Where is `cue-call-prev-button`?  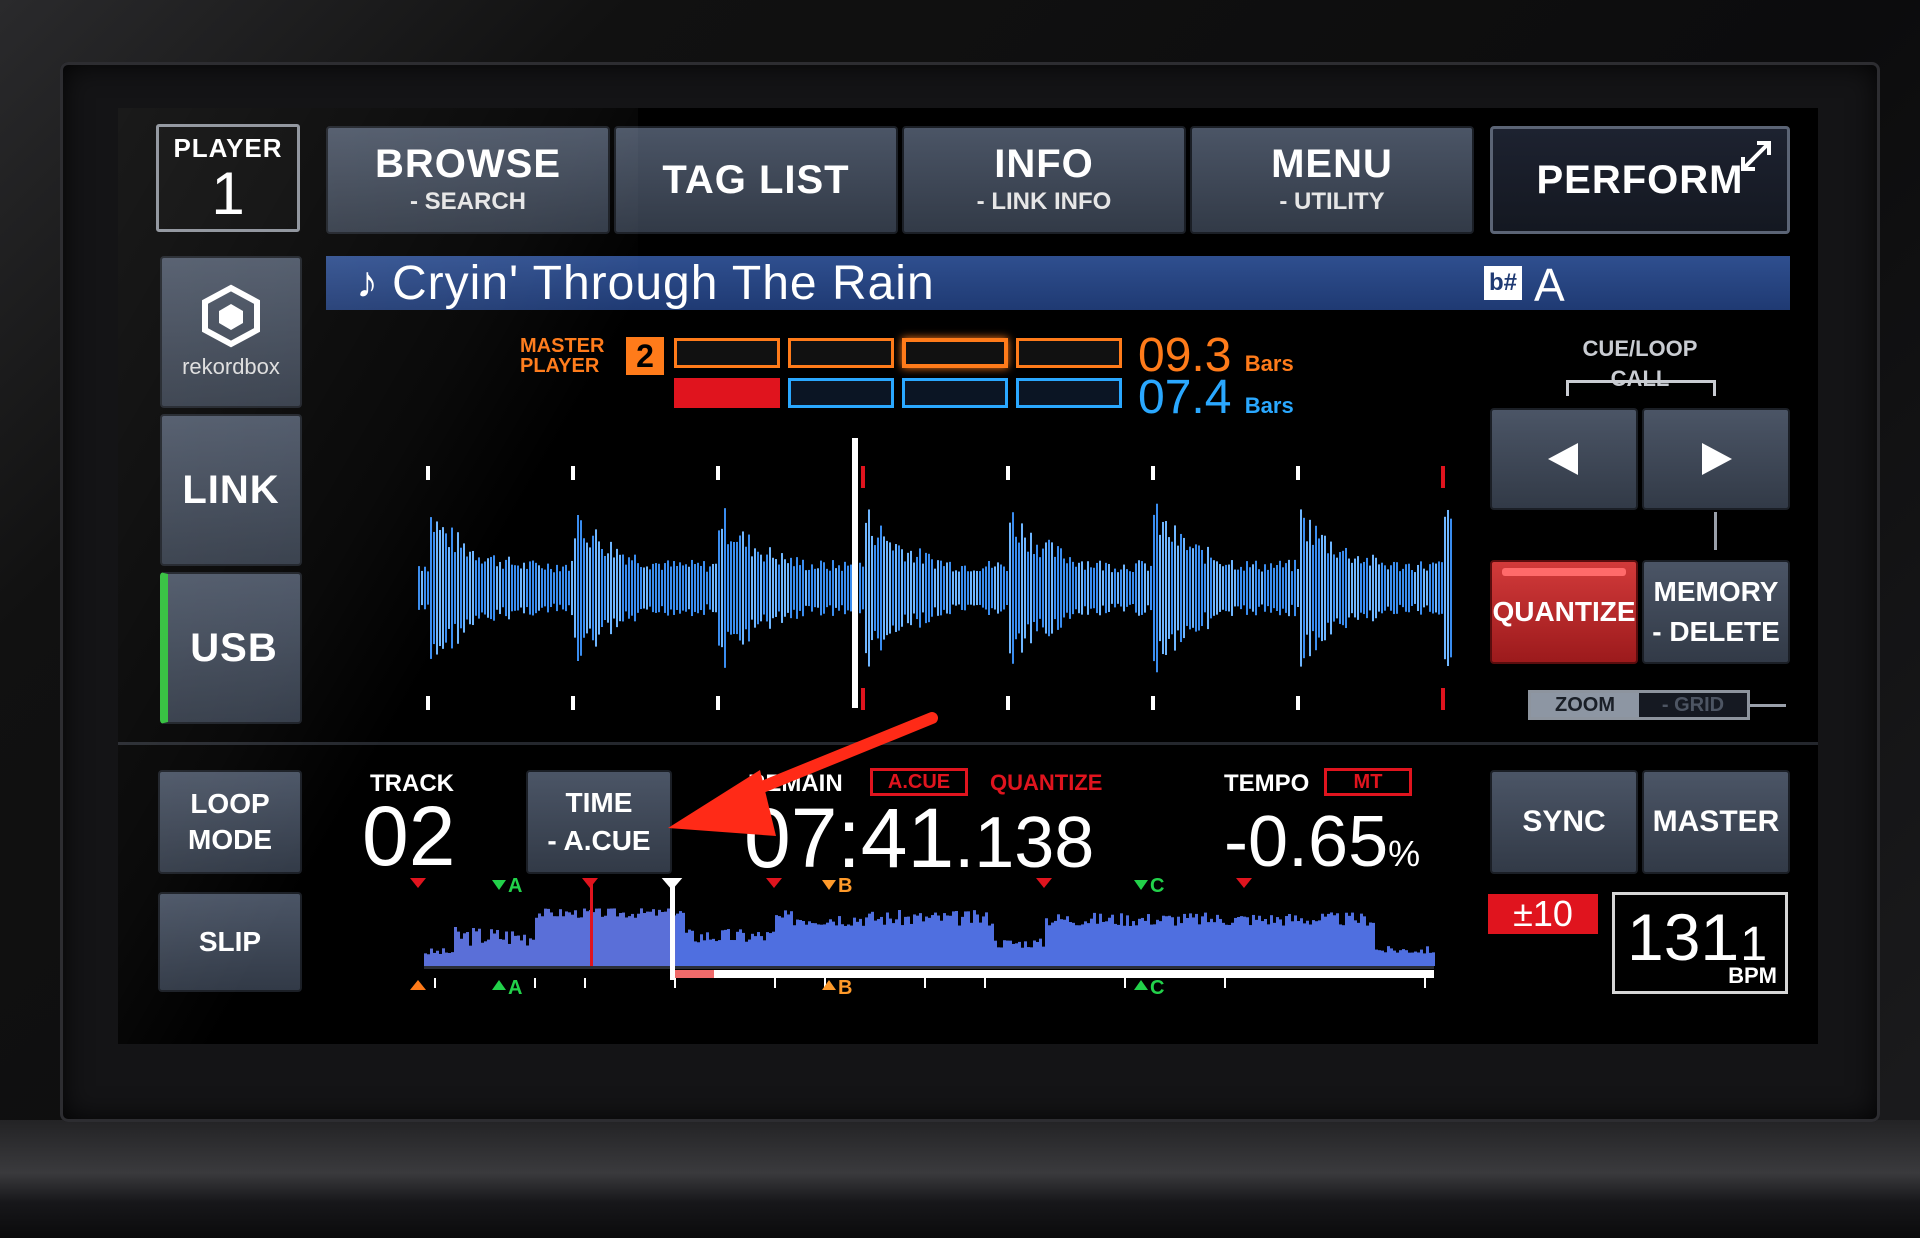 cue-call-prev-button is located at coordinates (1564, 459).